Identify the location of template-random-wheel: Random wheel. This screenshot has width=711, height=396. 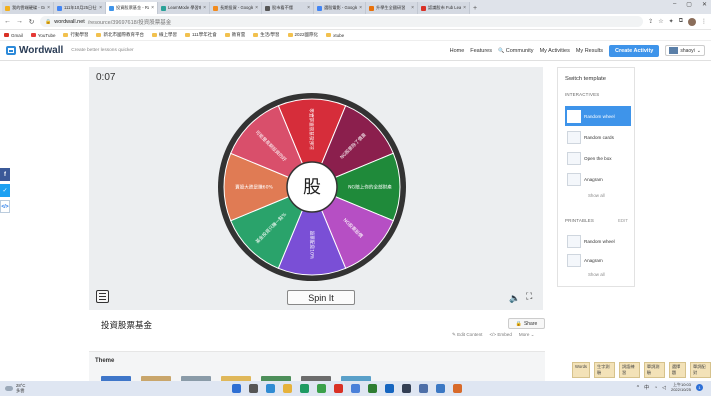
(598, 116).